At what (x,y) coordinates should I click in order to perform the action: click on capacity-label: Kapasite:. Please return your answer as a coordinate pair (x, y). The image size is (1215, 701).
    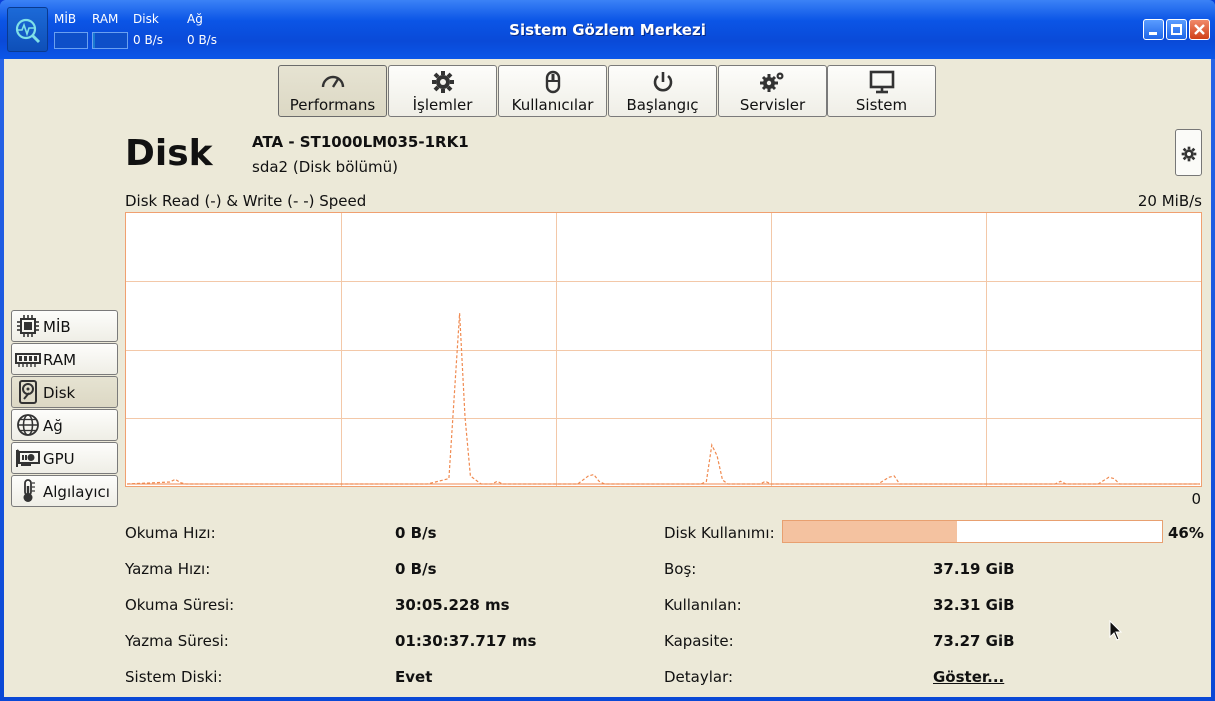
    Looking at the image, I should click on (699, 641).